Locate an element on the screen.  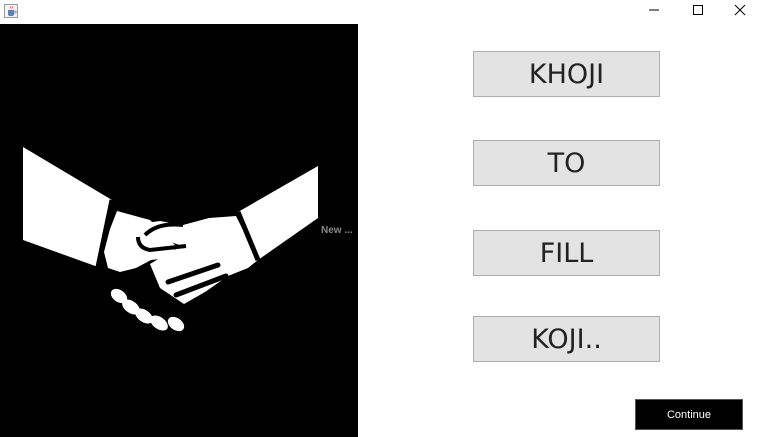
maximize-button is located at coordinates (698, 12).